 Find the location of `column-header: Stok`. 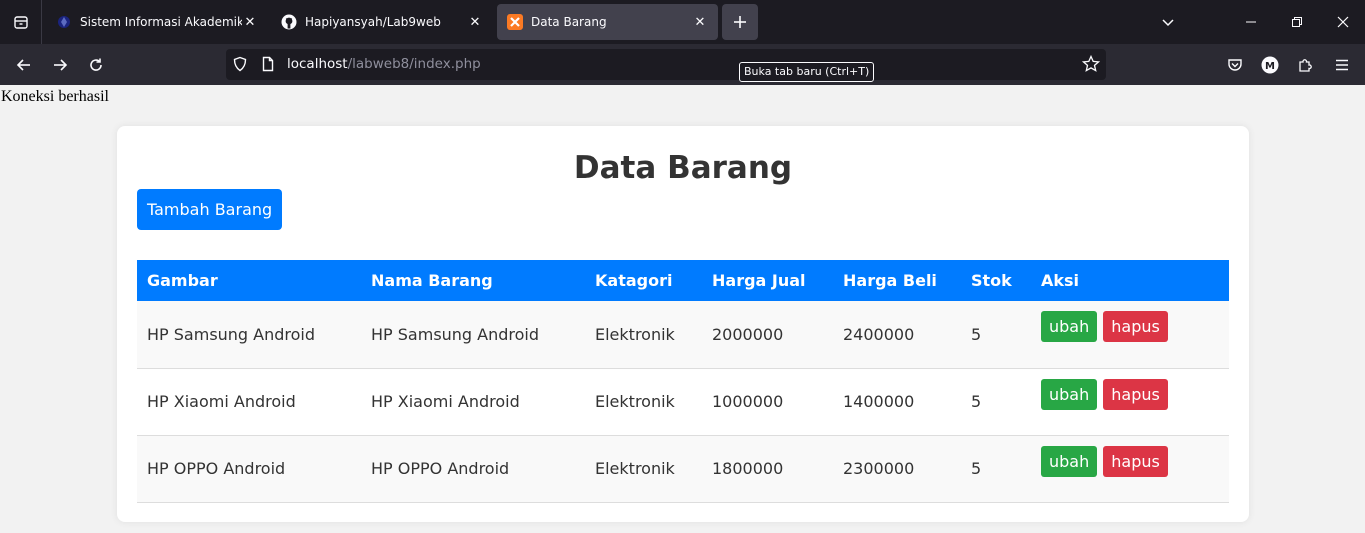

column-header: Stok is located at coordinates (991, 280).